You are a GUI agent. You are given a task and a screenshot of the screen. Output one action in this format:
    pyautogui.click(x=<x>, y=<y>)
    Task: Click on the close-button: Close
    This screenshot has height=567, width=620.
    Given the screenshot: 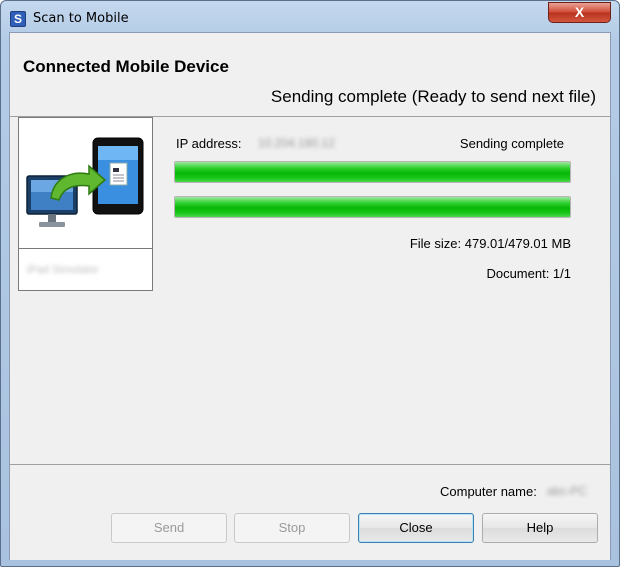 What is the action you would take?
    pyautogui.click(x=416, y=528)
    